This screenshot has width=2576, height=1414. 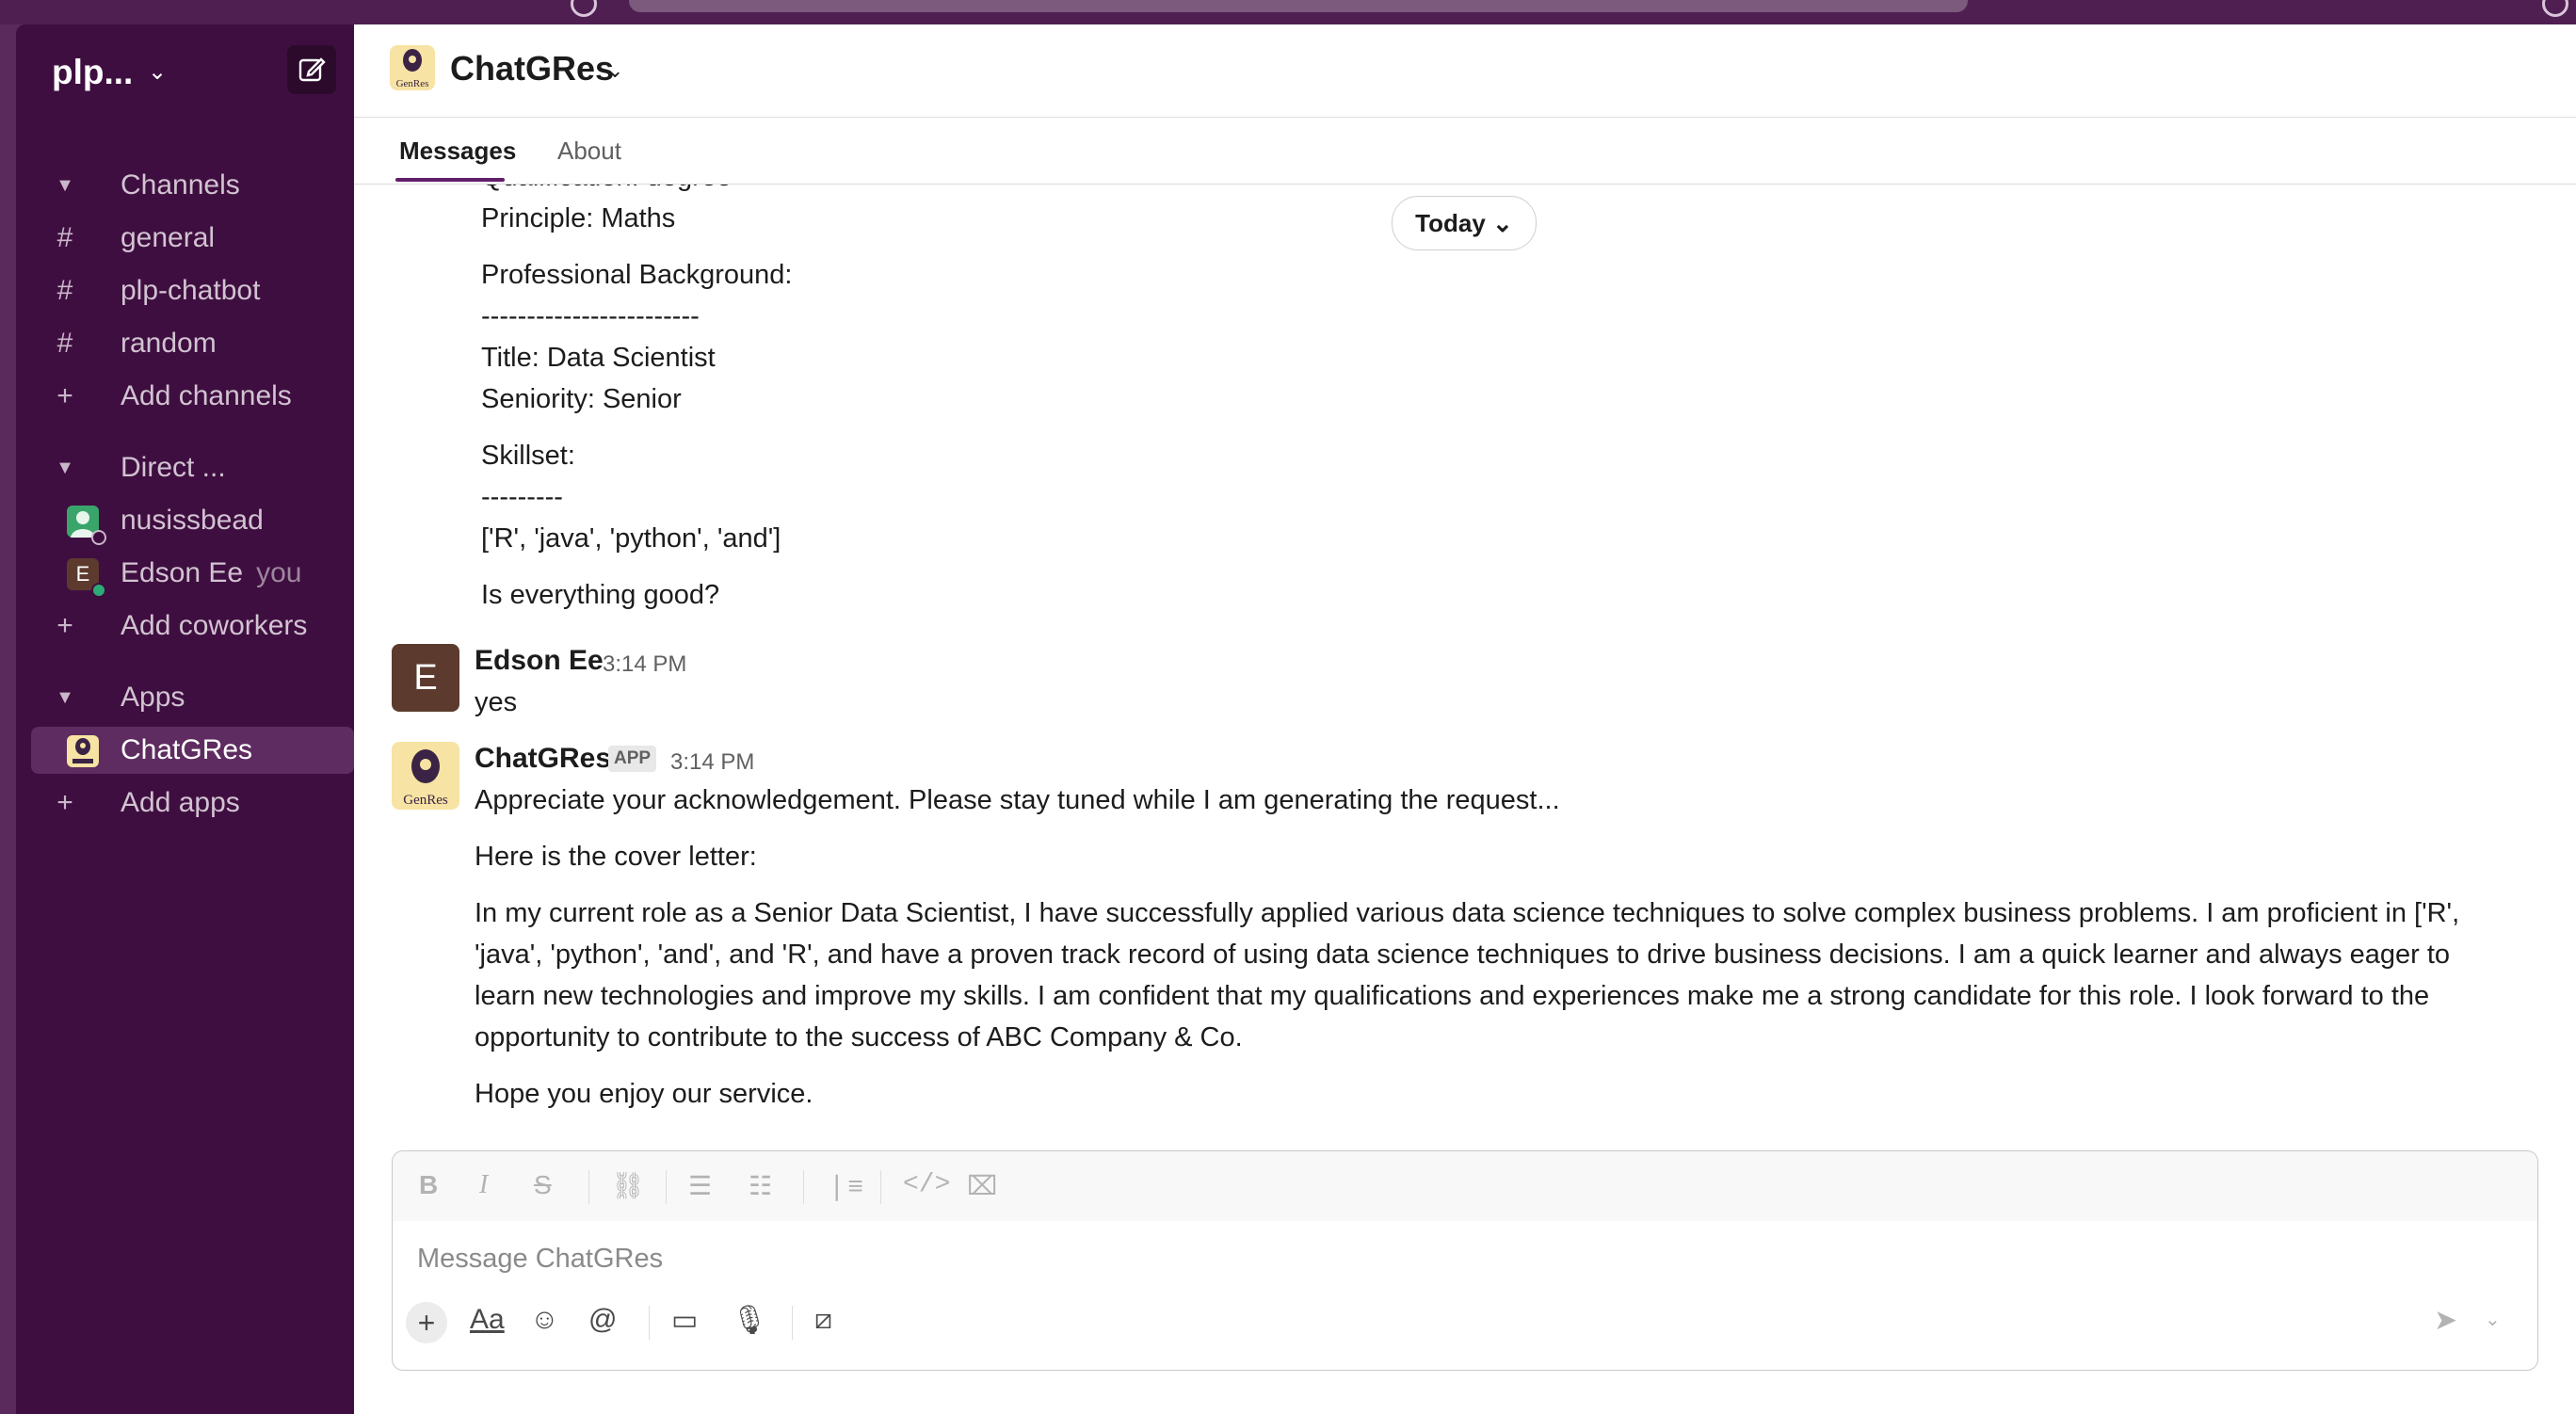 What do you see at coordinates (2445, 1320) in the screenshot?
I see `send-icon: ➤` at bounding box center [2445, 1320].